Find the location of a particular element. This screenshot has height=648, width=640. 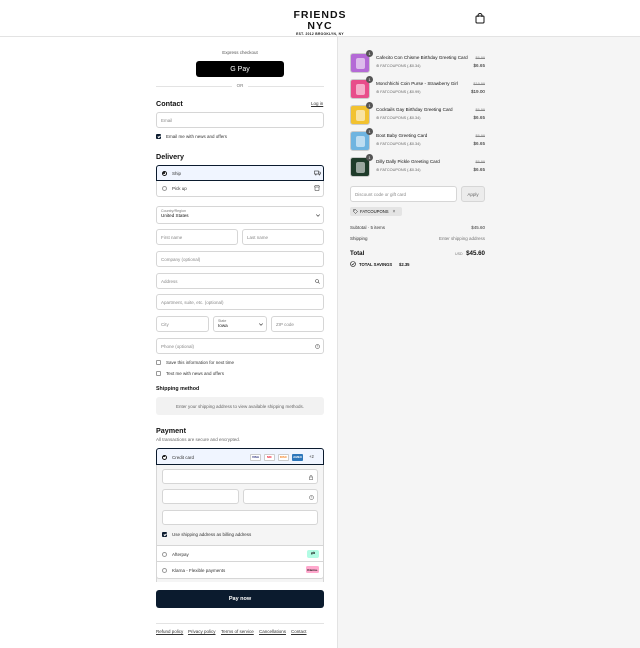

subtotal-label: Subtotal · 5 items is located at coordinates (368, 227).